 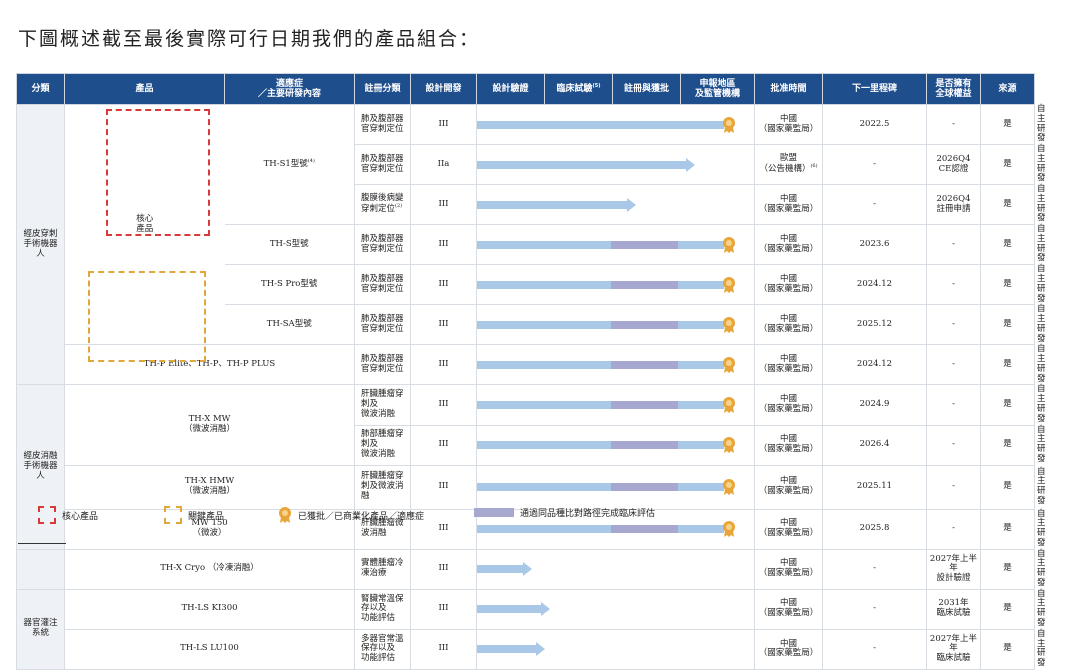 What do you see at coordinates (874, 487) in the screenshot?
I see `approval-date-cell: 2025.11` at bounding box center [874, 487].